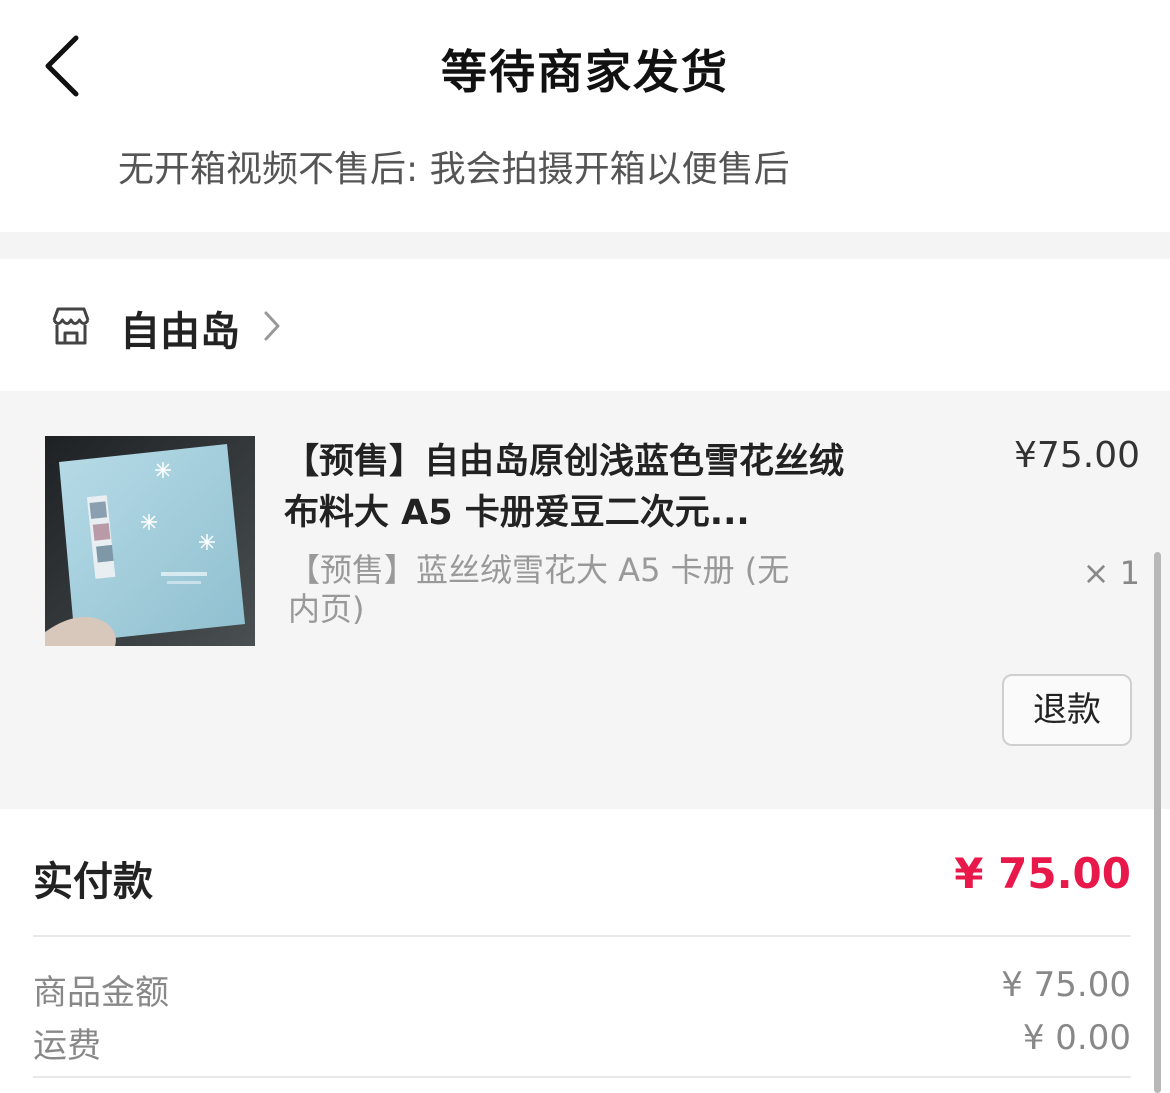  I want to click on shipping-fee-row: 运费 ¥ 0.00, so click(582, 1043).